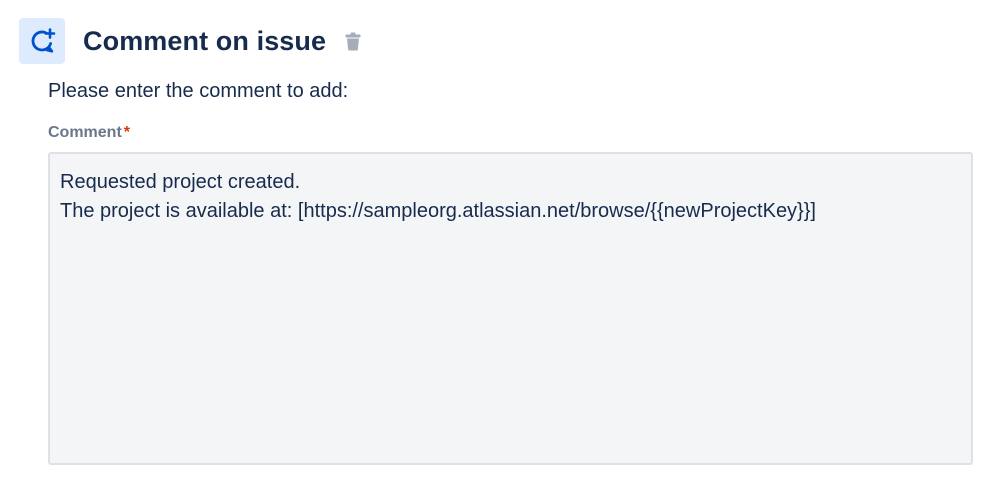 The width and height of the screenshot is (999, 479). What do you see at coordinates (85, 132) in the screenshot?
I see `comment-label-text: Comment` at bounding box center [85, 132].